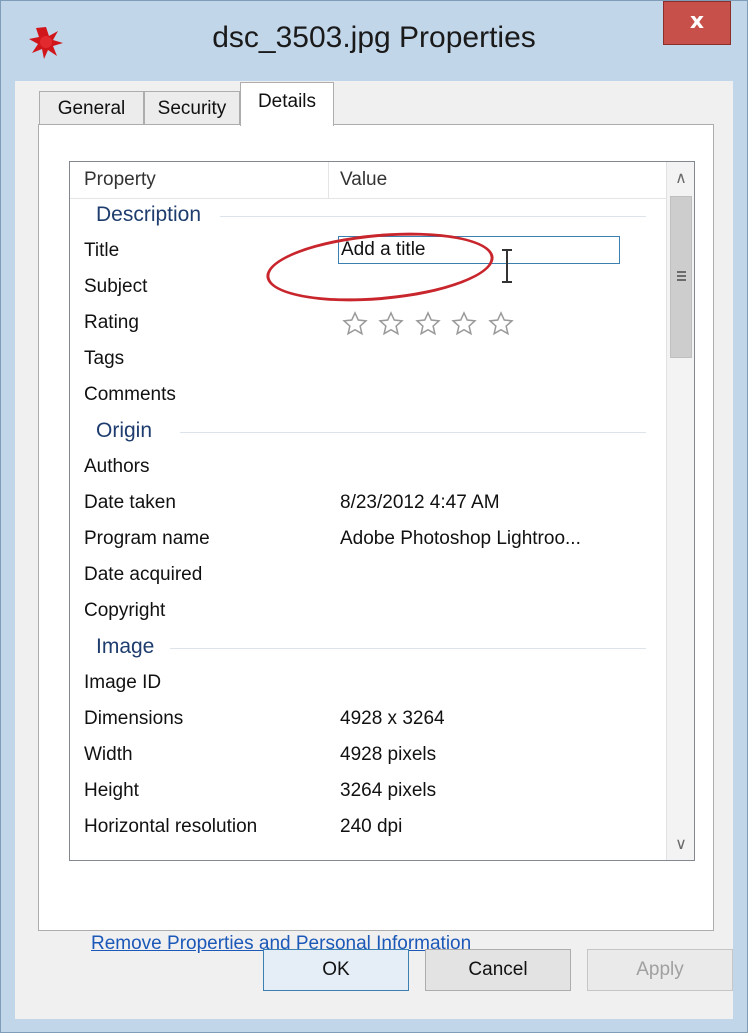 This screenshot has height=1033, width=748. What do you see at coordinates (498, 970) in the screenshot?
I see `cancel-button: Cancel` at bounding box center [498, 970].